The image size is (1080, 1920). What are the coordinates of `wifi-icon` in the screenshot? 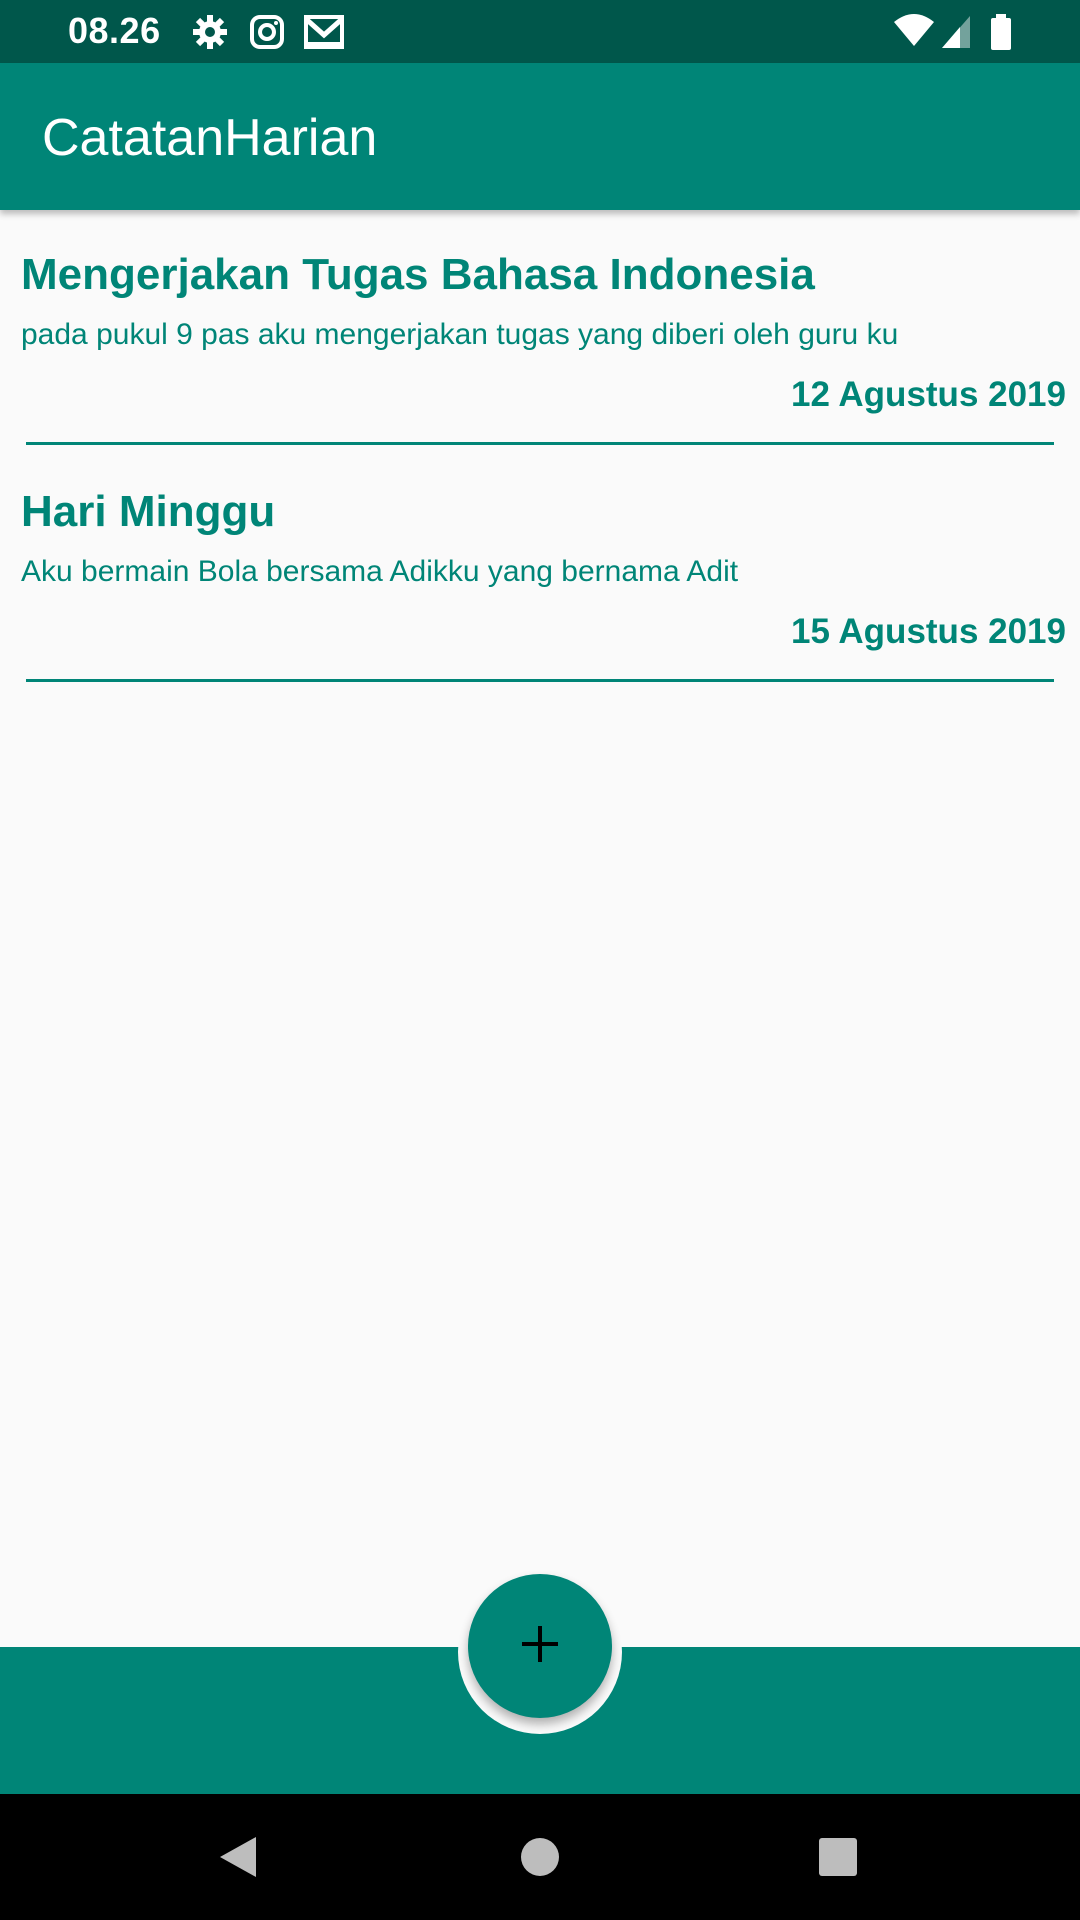 It's located at (914, 32).